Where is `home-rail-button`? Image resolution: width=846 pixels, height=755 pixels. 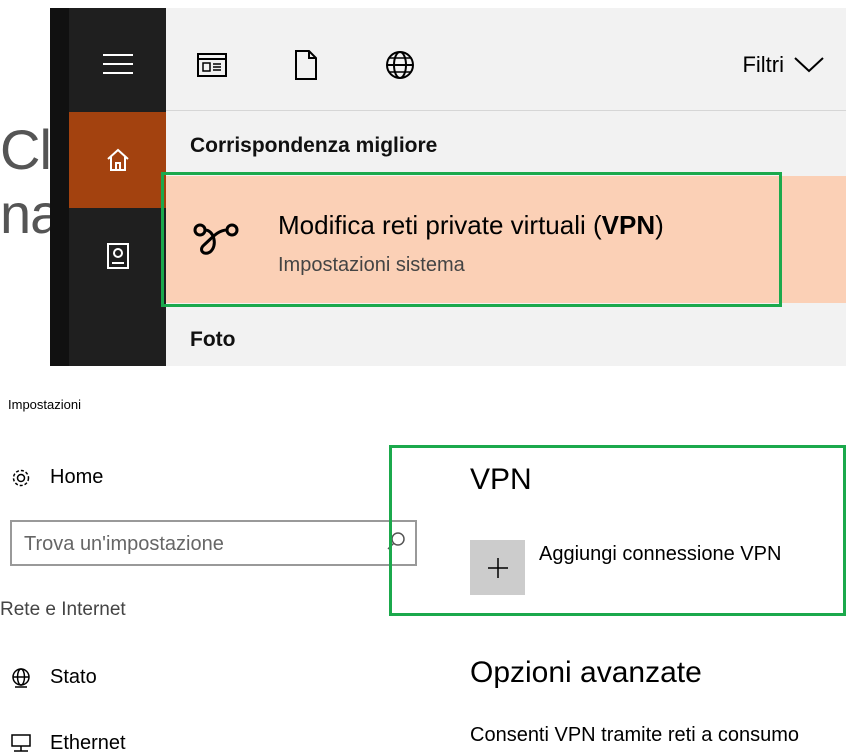 home-rail-button is located at coordinates (117, 160).